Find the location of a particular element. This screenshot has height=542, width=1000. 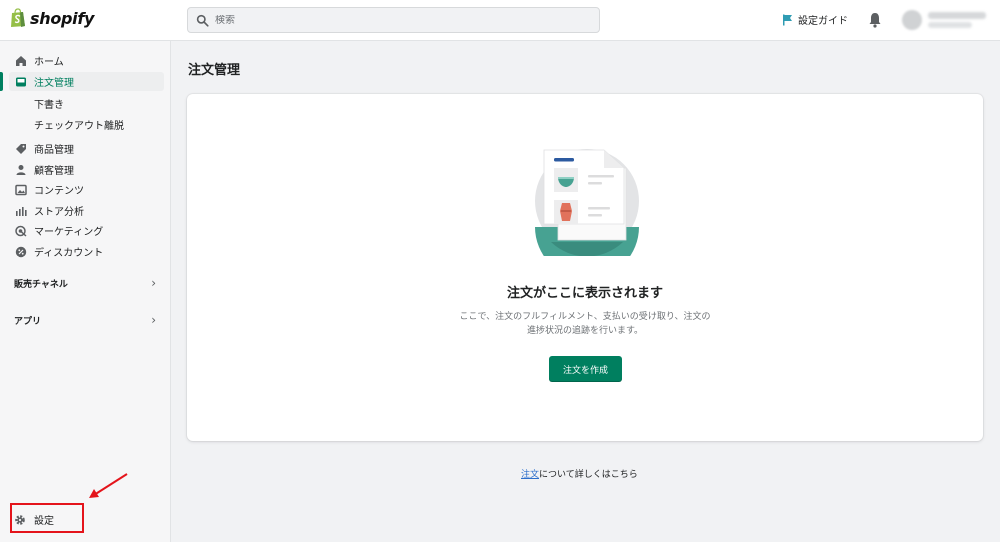

shopify-bag-icon is located at coordinates (18, 18).